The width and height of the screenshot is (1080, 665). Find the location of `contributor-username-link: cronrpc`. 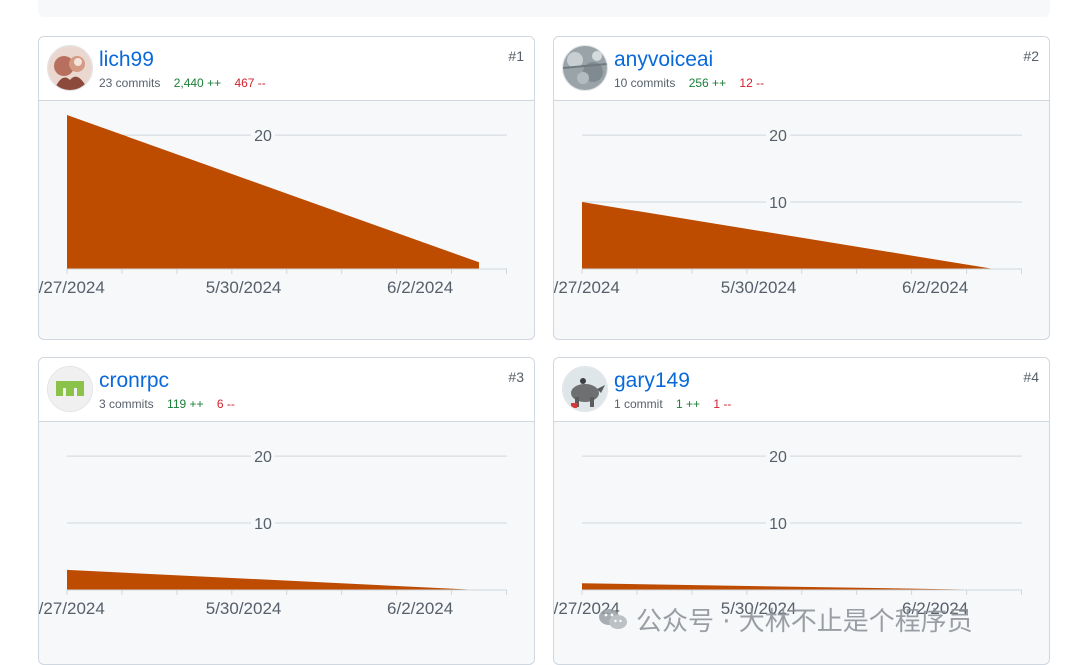

contributor-username-link: cronrpc is located at coordinates (134, 381).